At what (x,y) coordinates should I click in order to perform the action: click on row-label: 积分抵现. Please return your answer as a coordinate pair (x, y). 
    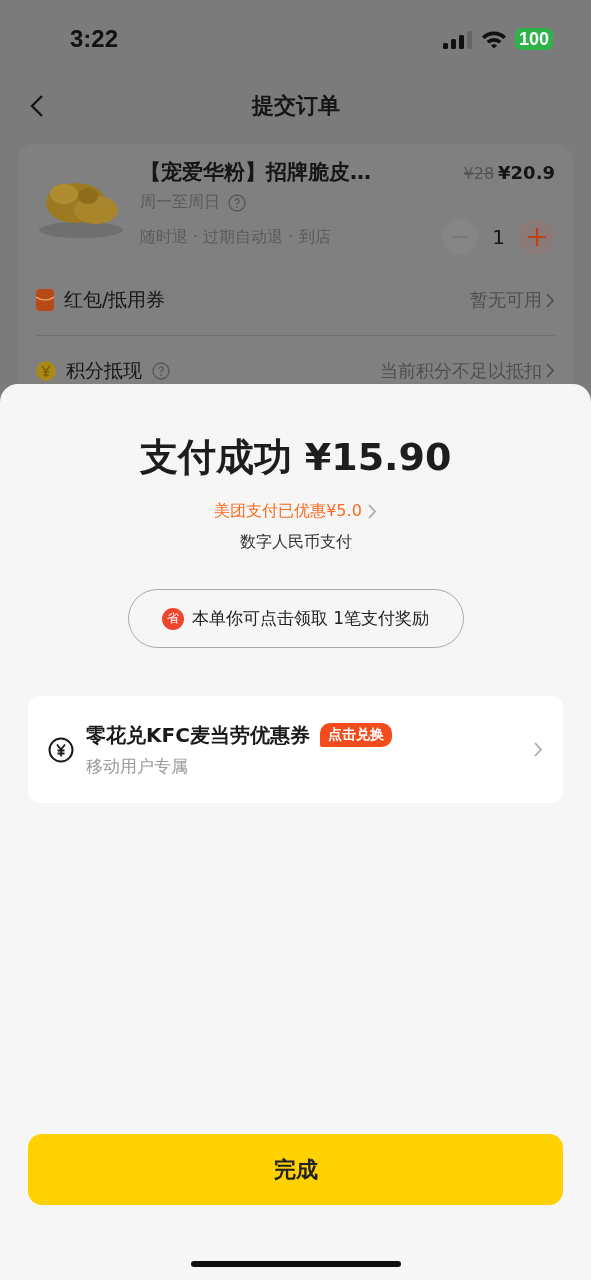
    Looking at the image, I should click on (104, 370).